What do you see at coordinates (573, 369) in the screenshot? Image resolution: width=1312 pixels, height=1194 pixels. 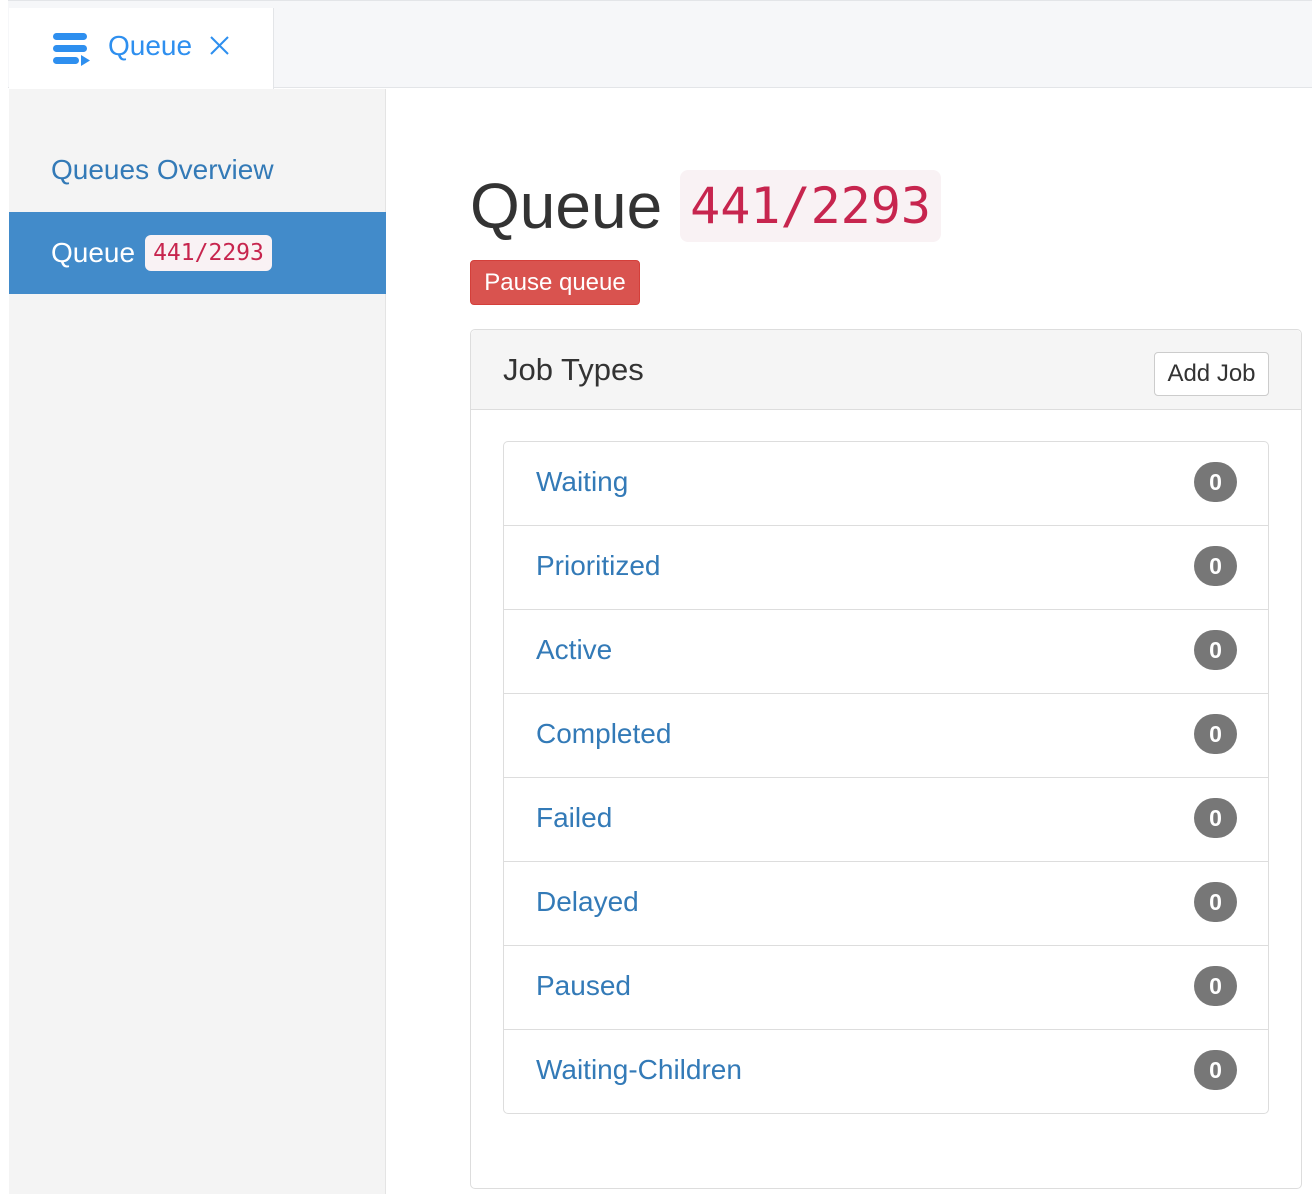 I see `panel-title: Job Types` at bounding box center [573, 369].